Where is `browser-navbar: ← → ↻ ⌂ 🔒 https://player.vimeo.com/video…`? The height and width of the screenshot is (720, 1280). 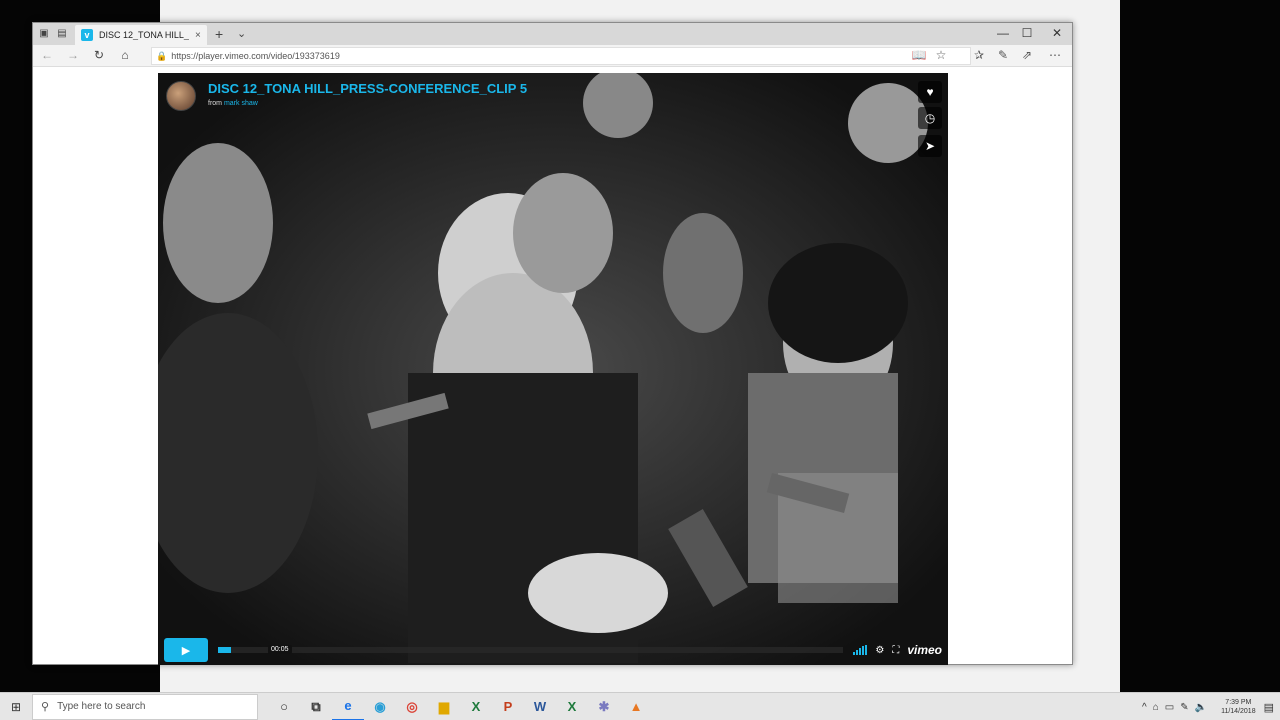
browser-navbar: ← → ↻ ⌂ 🔒 https://player.vimeo.com/video… is located at coordinates (552, 56).